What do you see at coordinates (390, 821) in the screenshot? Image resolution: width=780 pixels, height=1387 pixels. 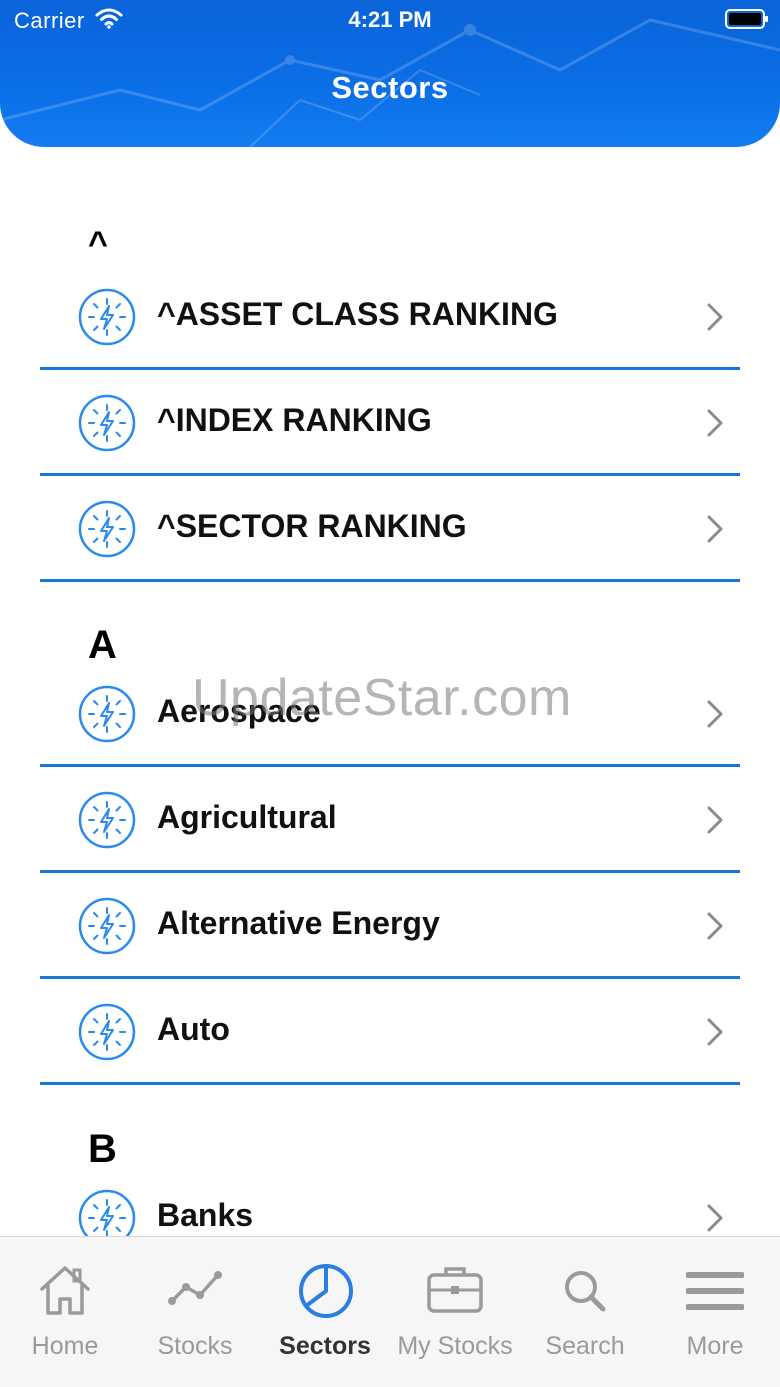 I see `list-item: Agricultural` at bounding box center [390, 821].